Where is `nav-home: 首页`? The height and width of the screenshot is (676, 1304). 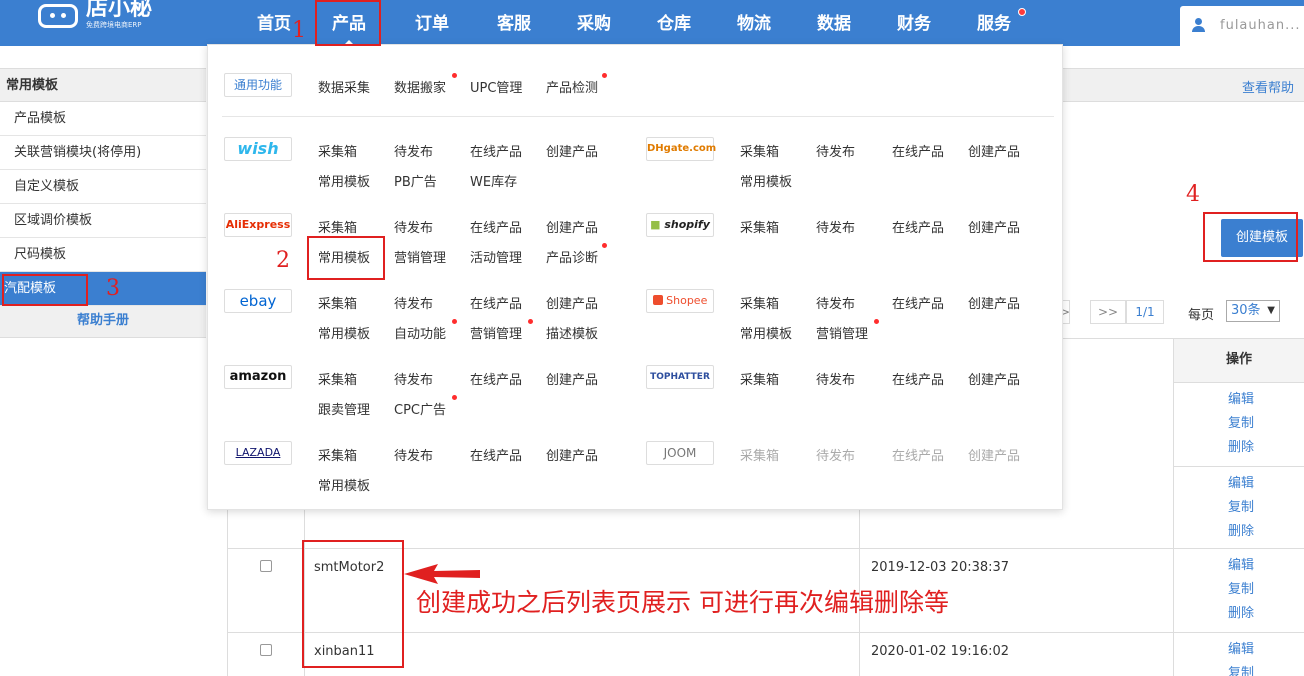 nav-home: 首页 is located at coordinates (274, 23).